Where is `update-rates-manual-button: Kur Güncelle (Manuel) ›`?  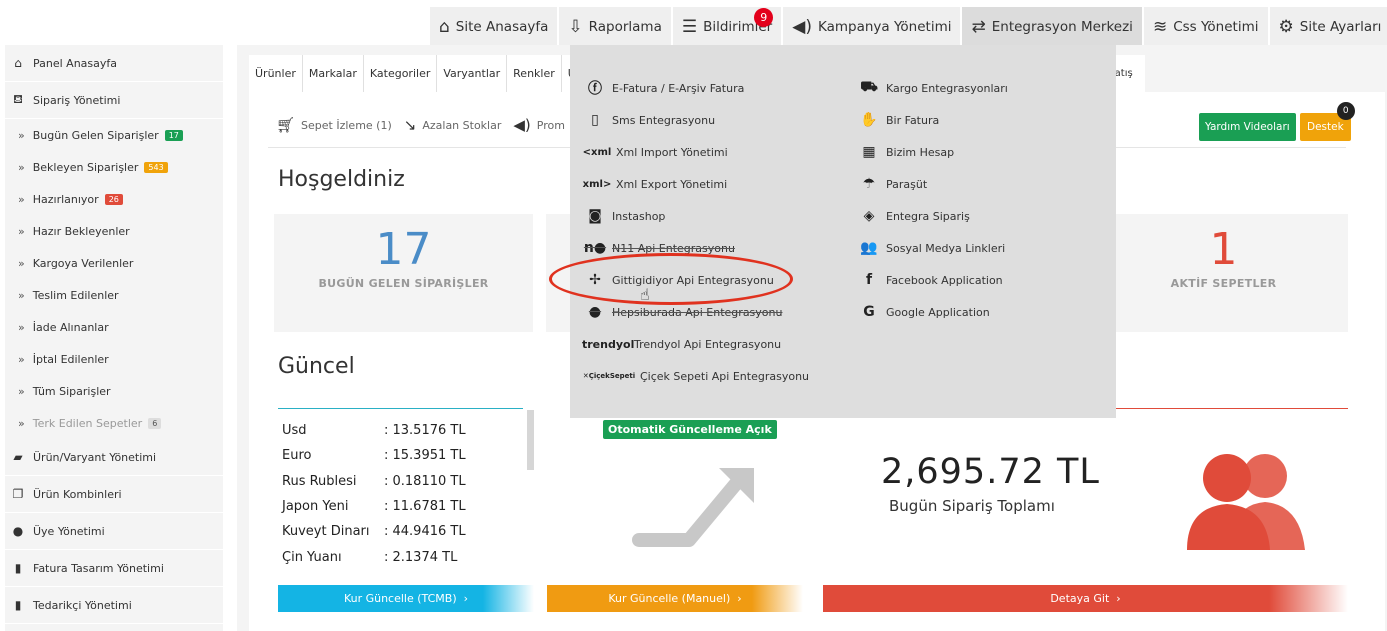 update-rates-manual-button: Kur Güncelle (Manuel) › is located at coordinates (675, 598).